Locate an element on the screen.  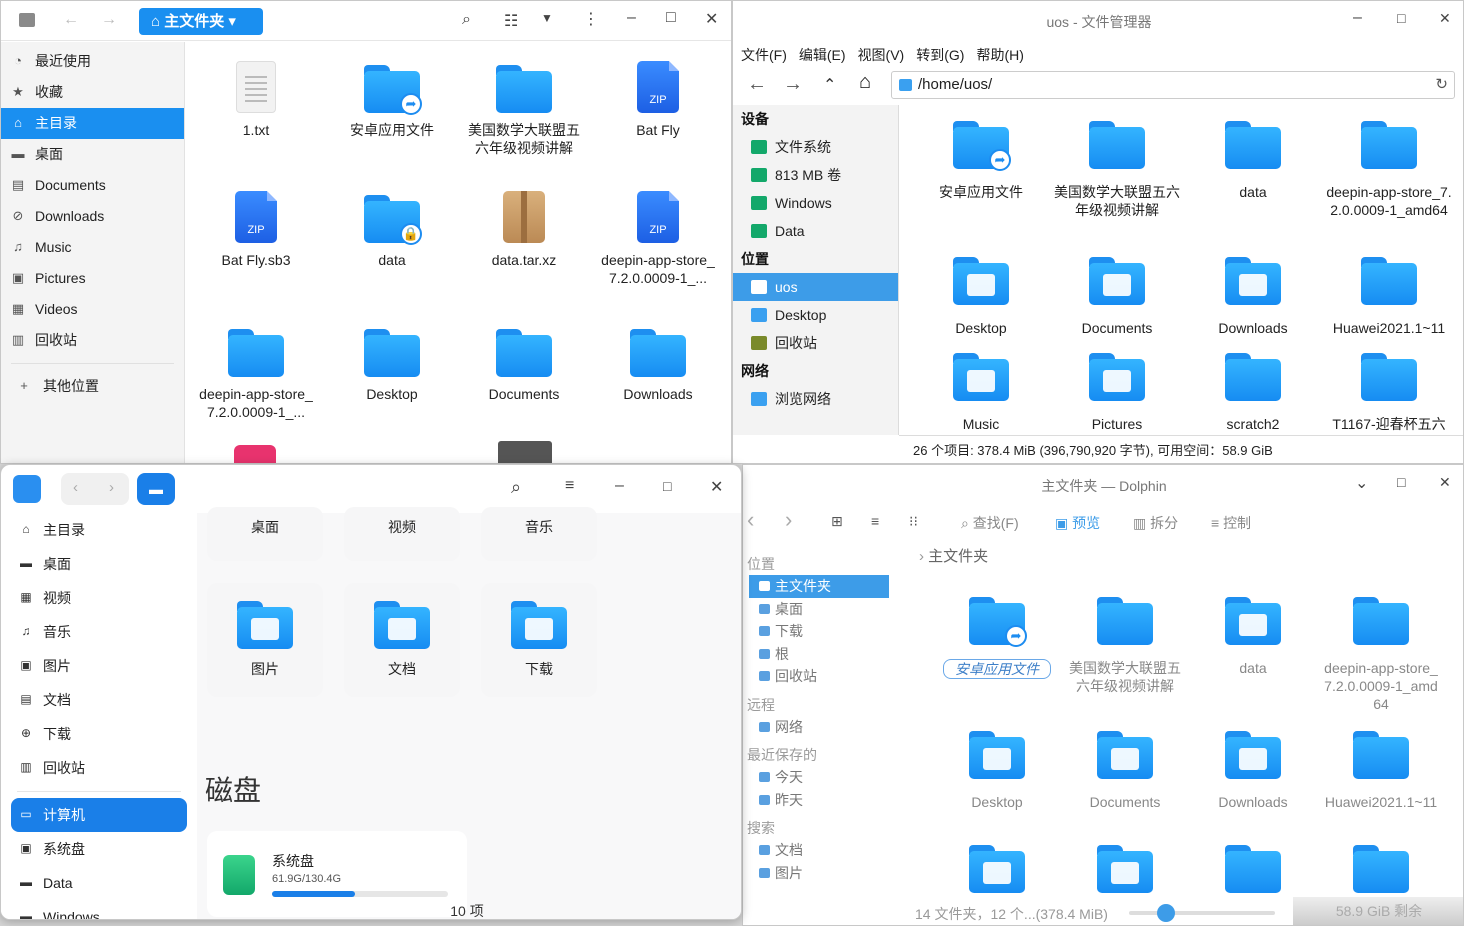
details-view-icon: ≡ is located at coordinates (875, 521).